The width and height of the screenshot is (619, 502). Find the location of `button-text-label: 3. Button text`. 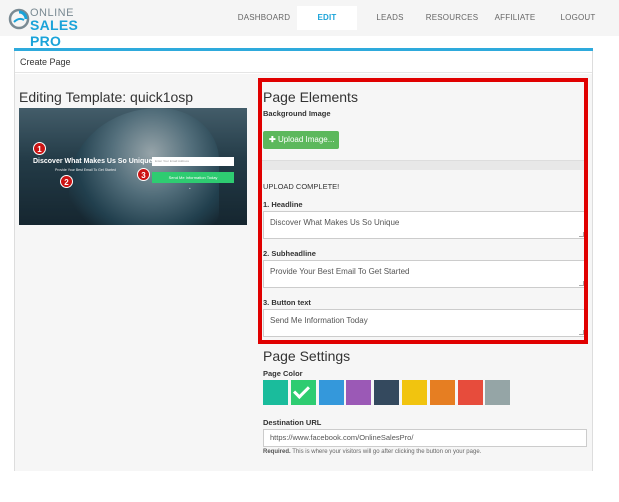

button-text-label: 3. Button text is located at coordinates (287, 302).